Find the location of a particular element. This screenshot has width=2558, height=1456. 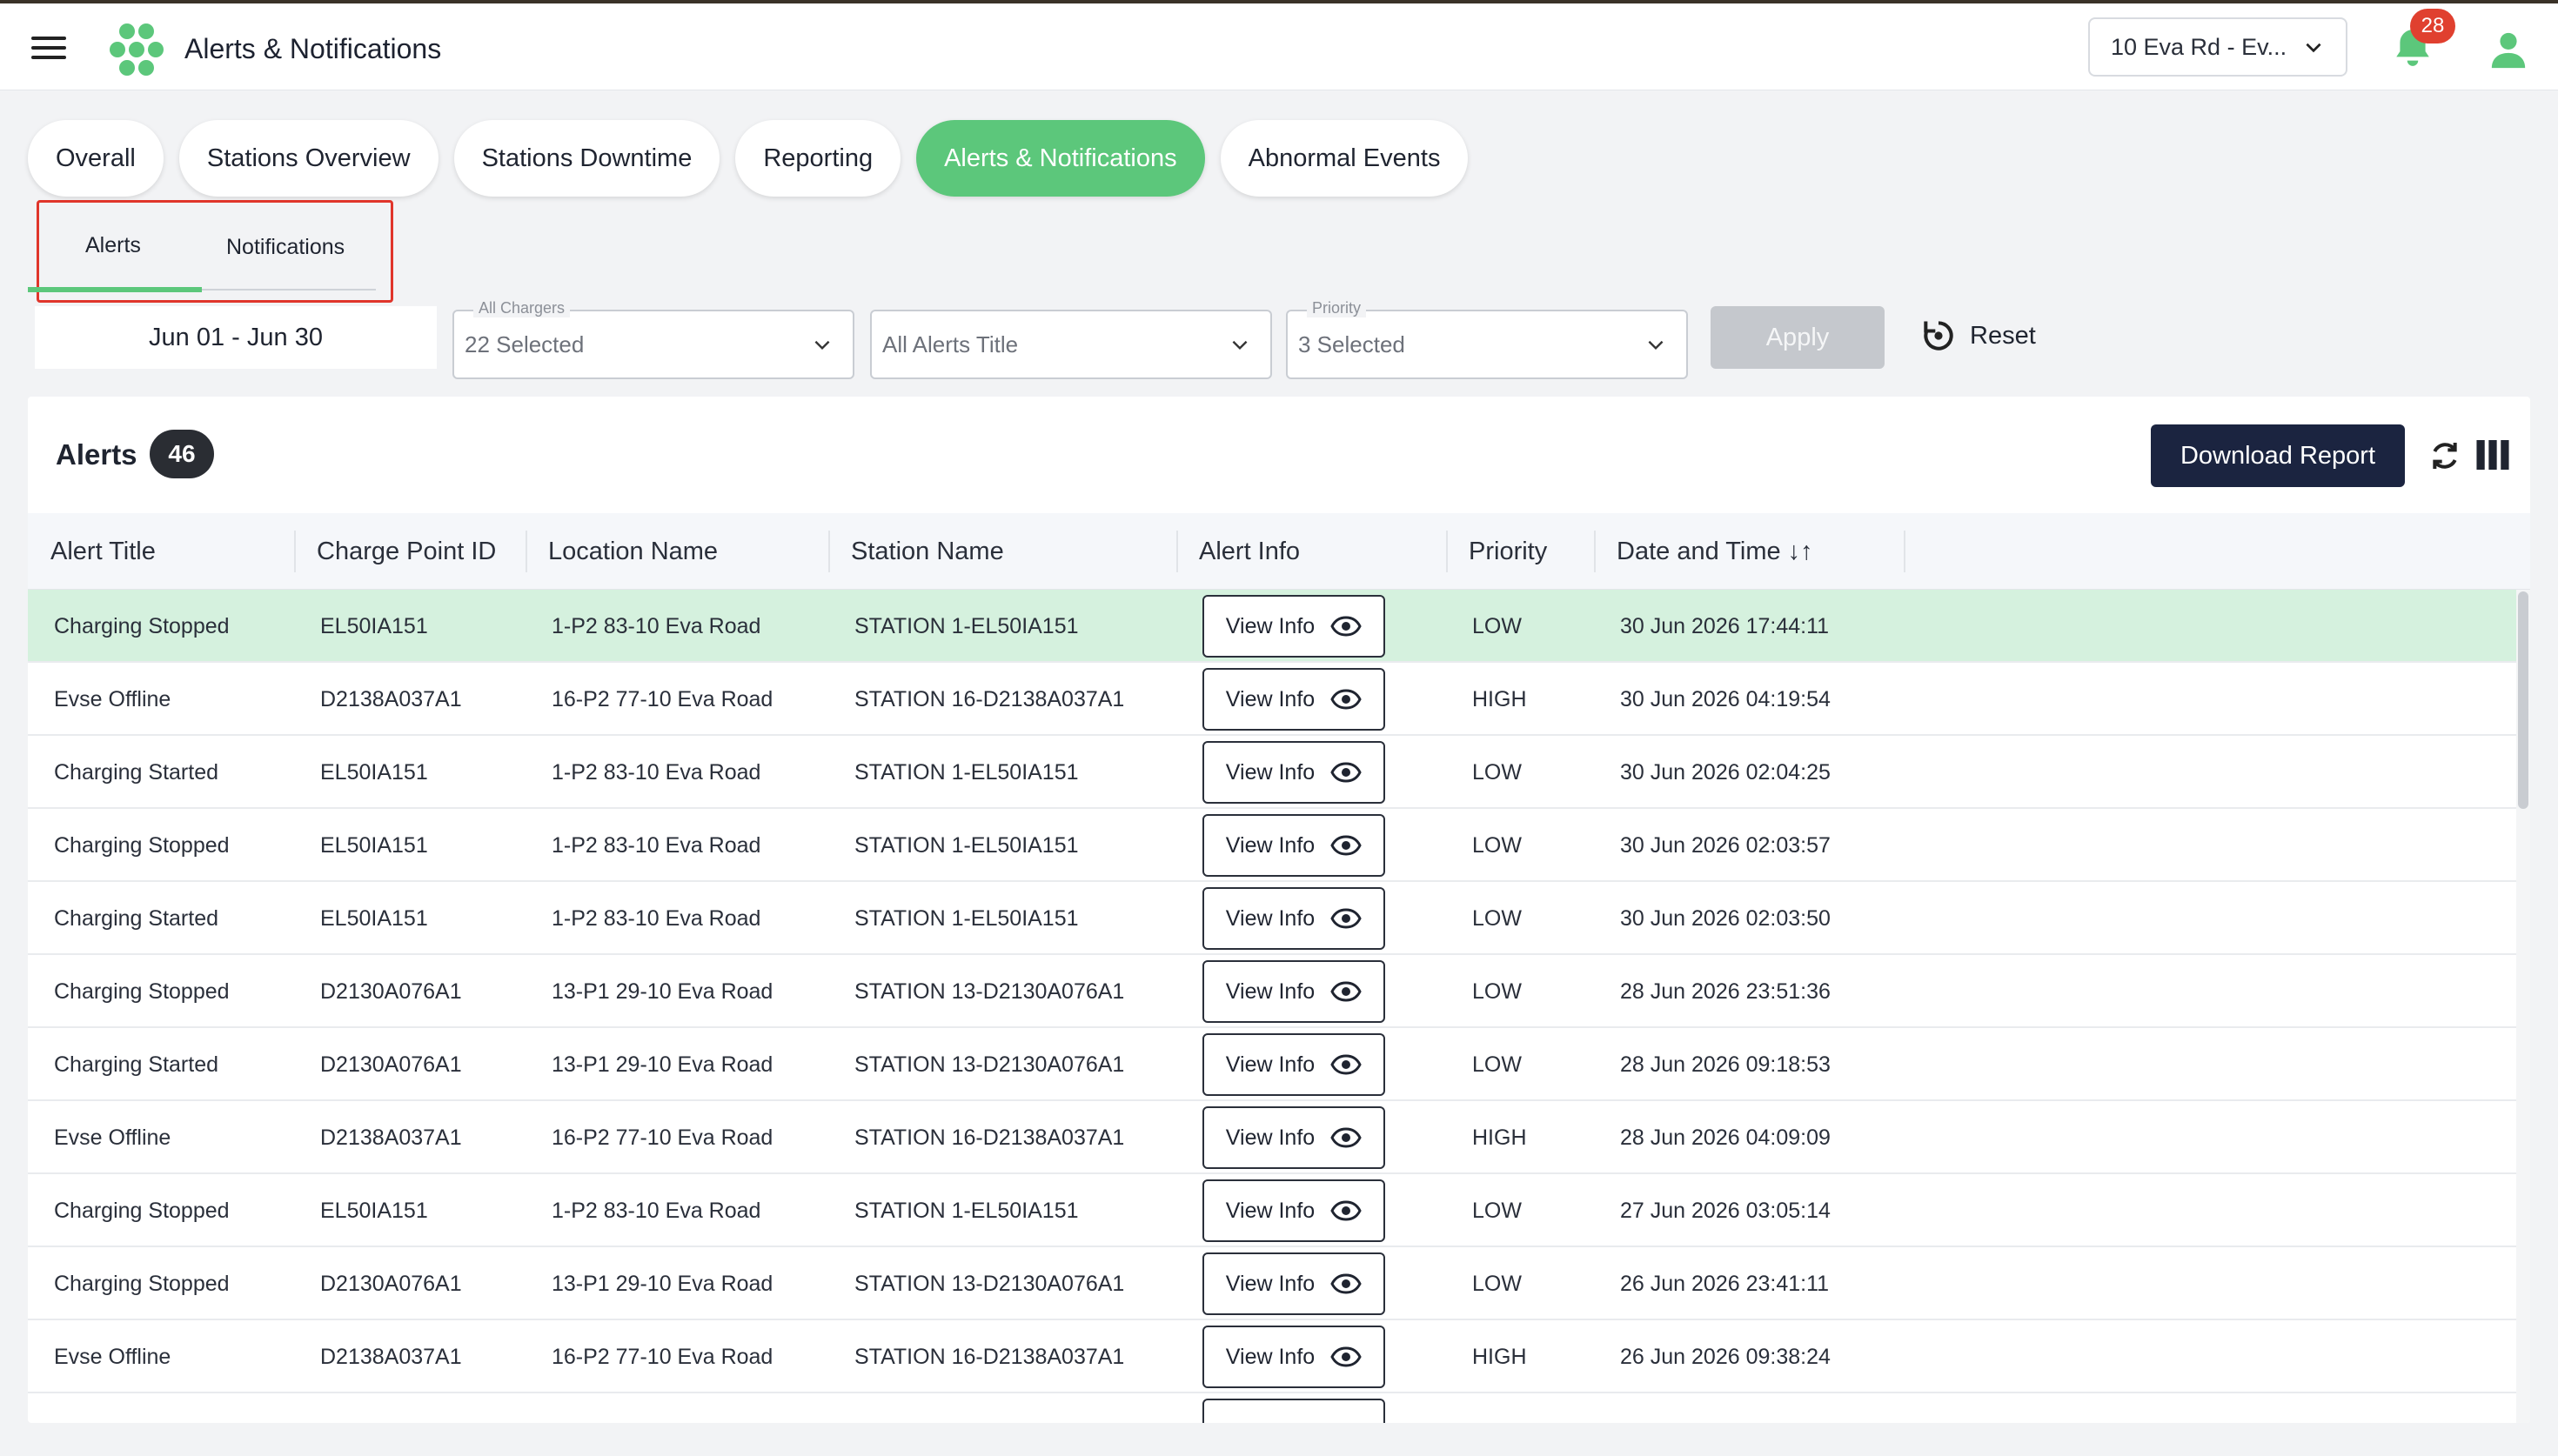

cell-location-name: 16-P2 77-10 Eva Road is located at coordinates (662, 698).